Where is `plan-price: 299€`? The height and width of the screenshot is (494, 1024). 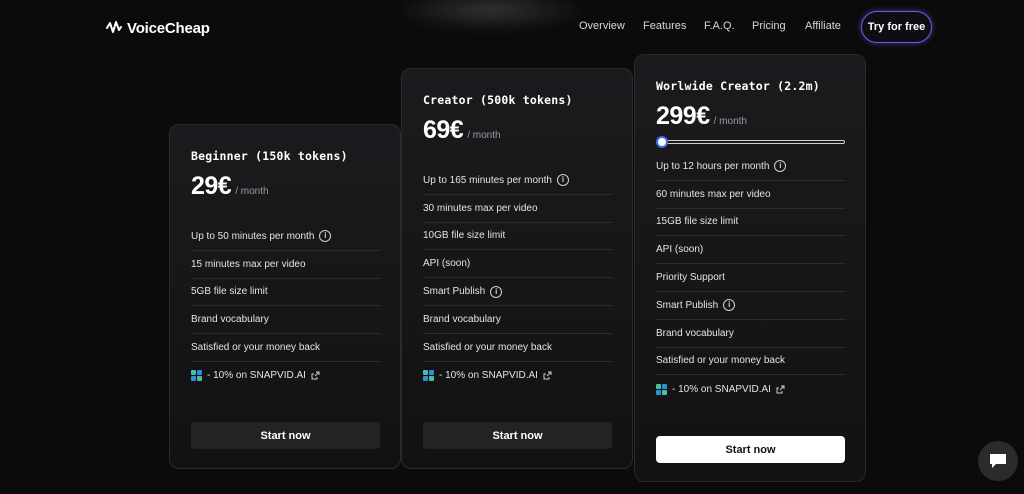
plan-price: 299€ is located at coordinates (683, 116).